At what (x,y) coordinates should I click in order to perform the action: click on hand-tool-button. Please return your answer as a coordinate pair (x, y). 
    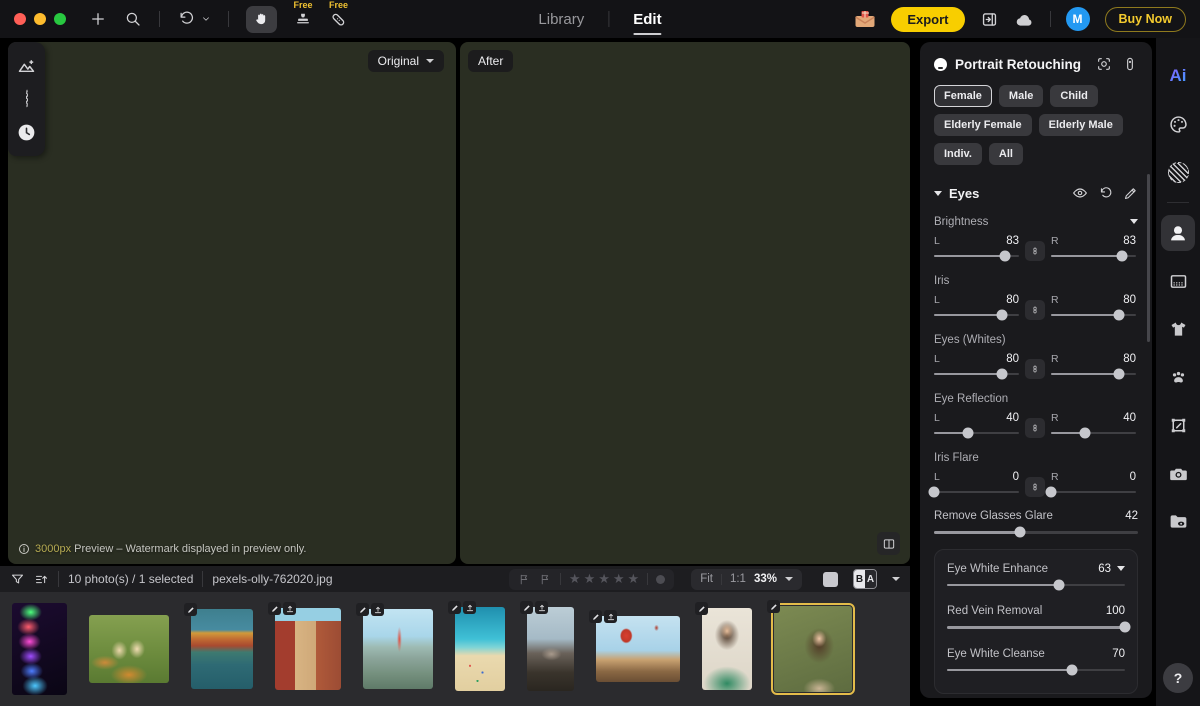
    Looking at the image, I should click on (261, 19).